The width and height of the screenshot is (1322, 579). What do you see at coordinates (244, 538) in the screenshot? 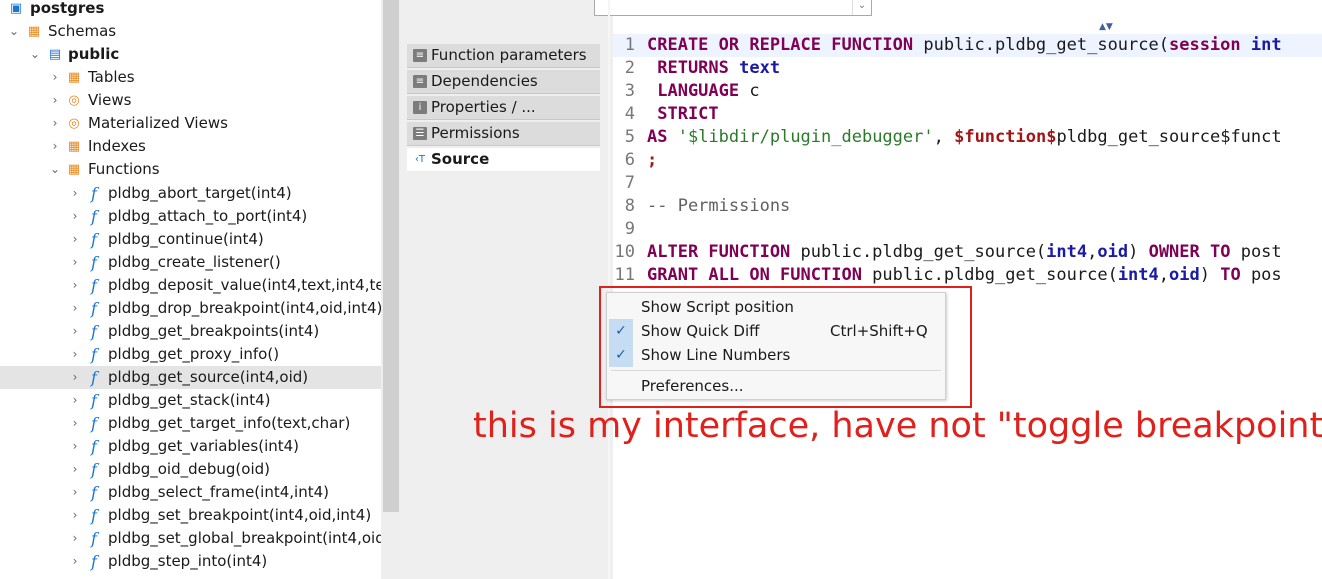
I see `tree-node-function-label: pldbg_set_global_breakpoint(int4,oid` at bounding box center [244, 538].